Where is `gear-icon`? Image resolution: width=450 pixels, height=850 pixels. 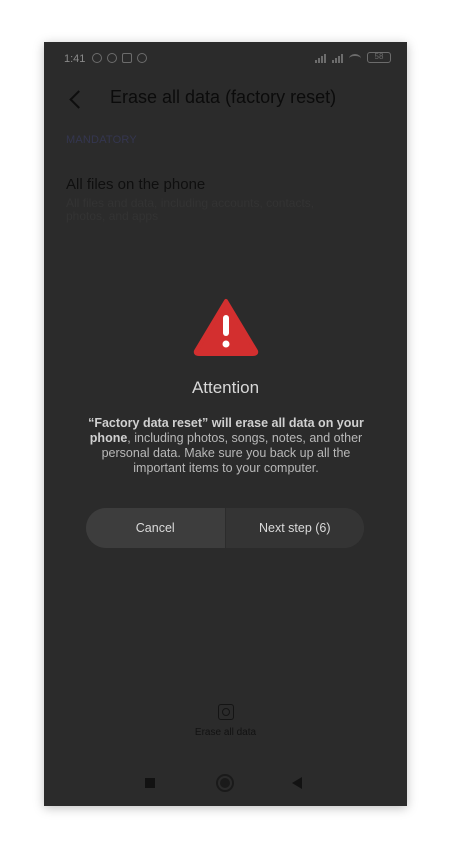 gear-icon is located at coordinates (97, 58).